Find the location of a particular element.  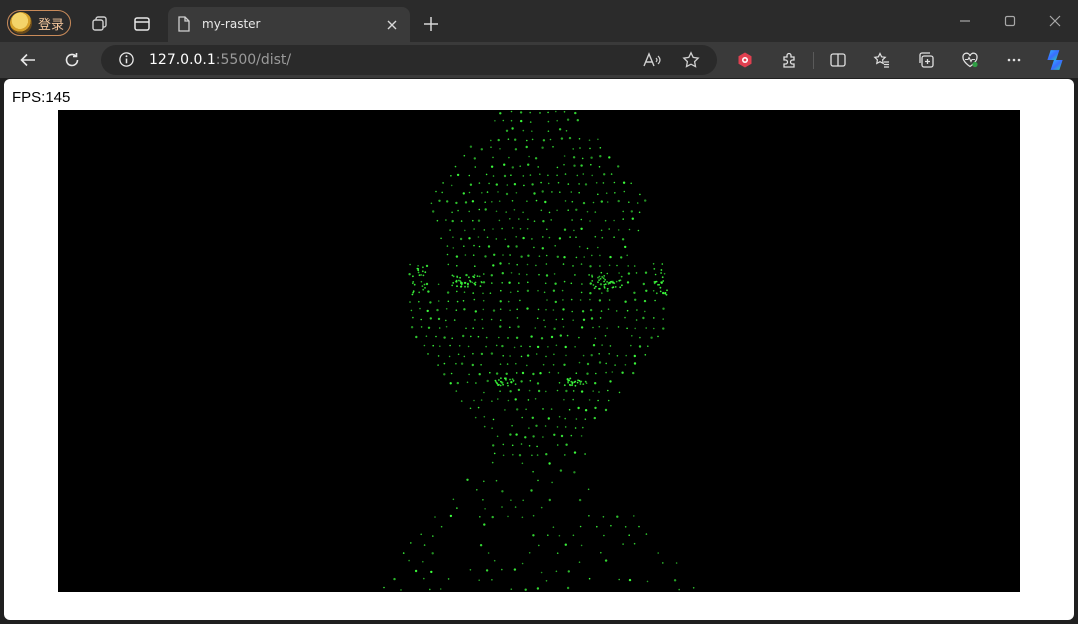

maximize-icon is located at coordinates (1010, 21).